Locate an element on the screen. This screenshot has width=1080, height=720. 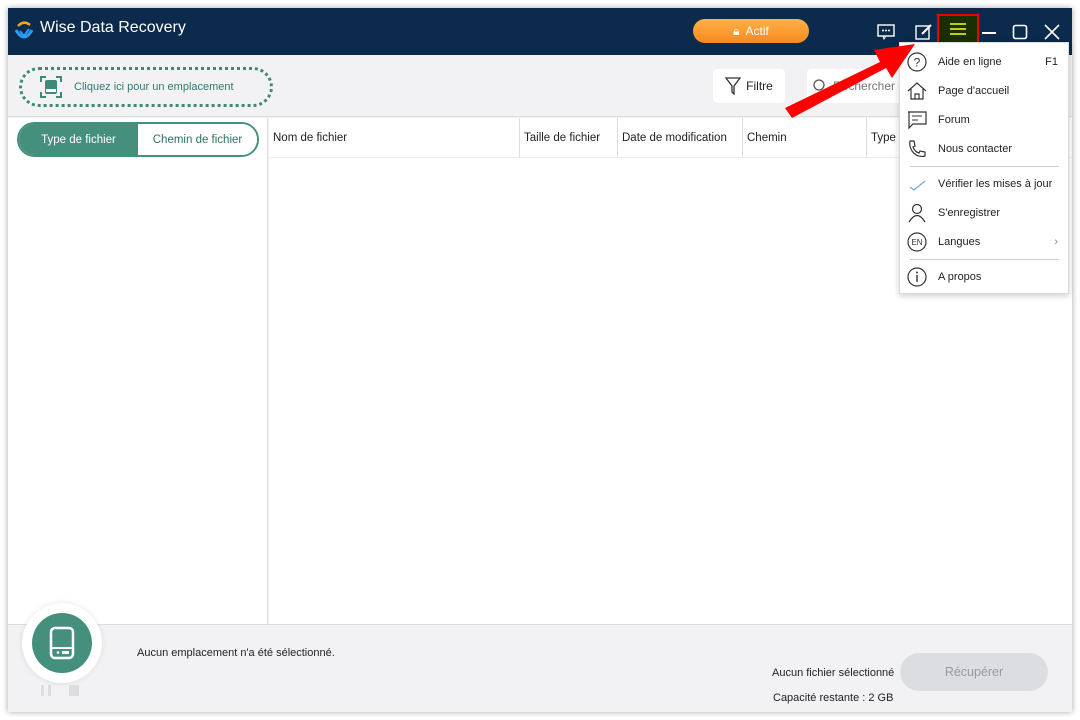
language-icon: EN is located at coordinates (917, 242).